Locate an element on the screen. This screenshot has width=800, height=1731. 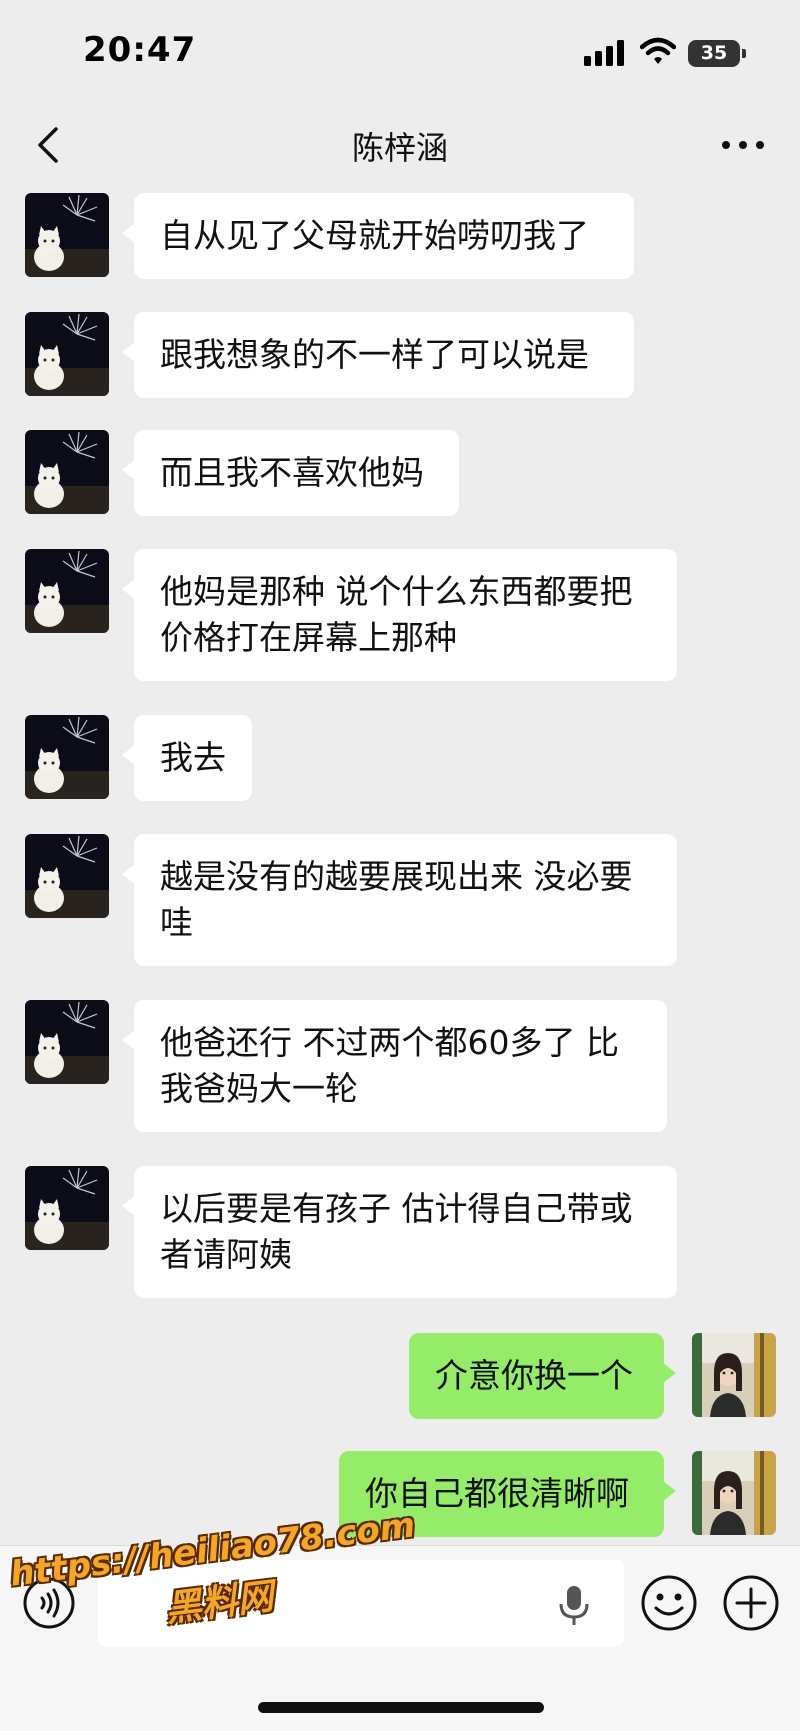
message-bubble: 跟我想象的不一样了可以说是 is located at coordinates (378, 355).